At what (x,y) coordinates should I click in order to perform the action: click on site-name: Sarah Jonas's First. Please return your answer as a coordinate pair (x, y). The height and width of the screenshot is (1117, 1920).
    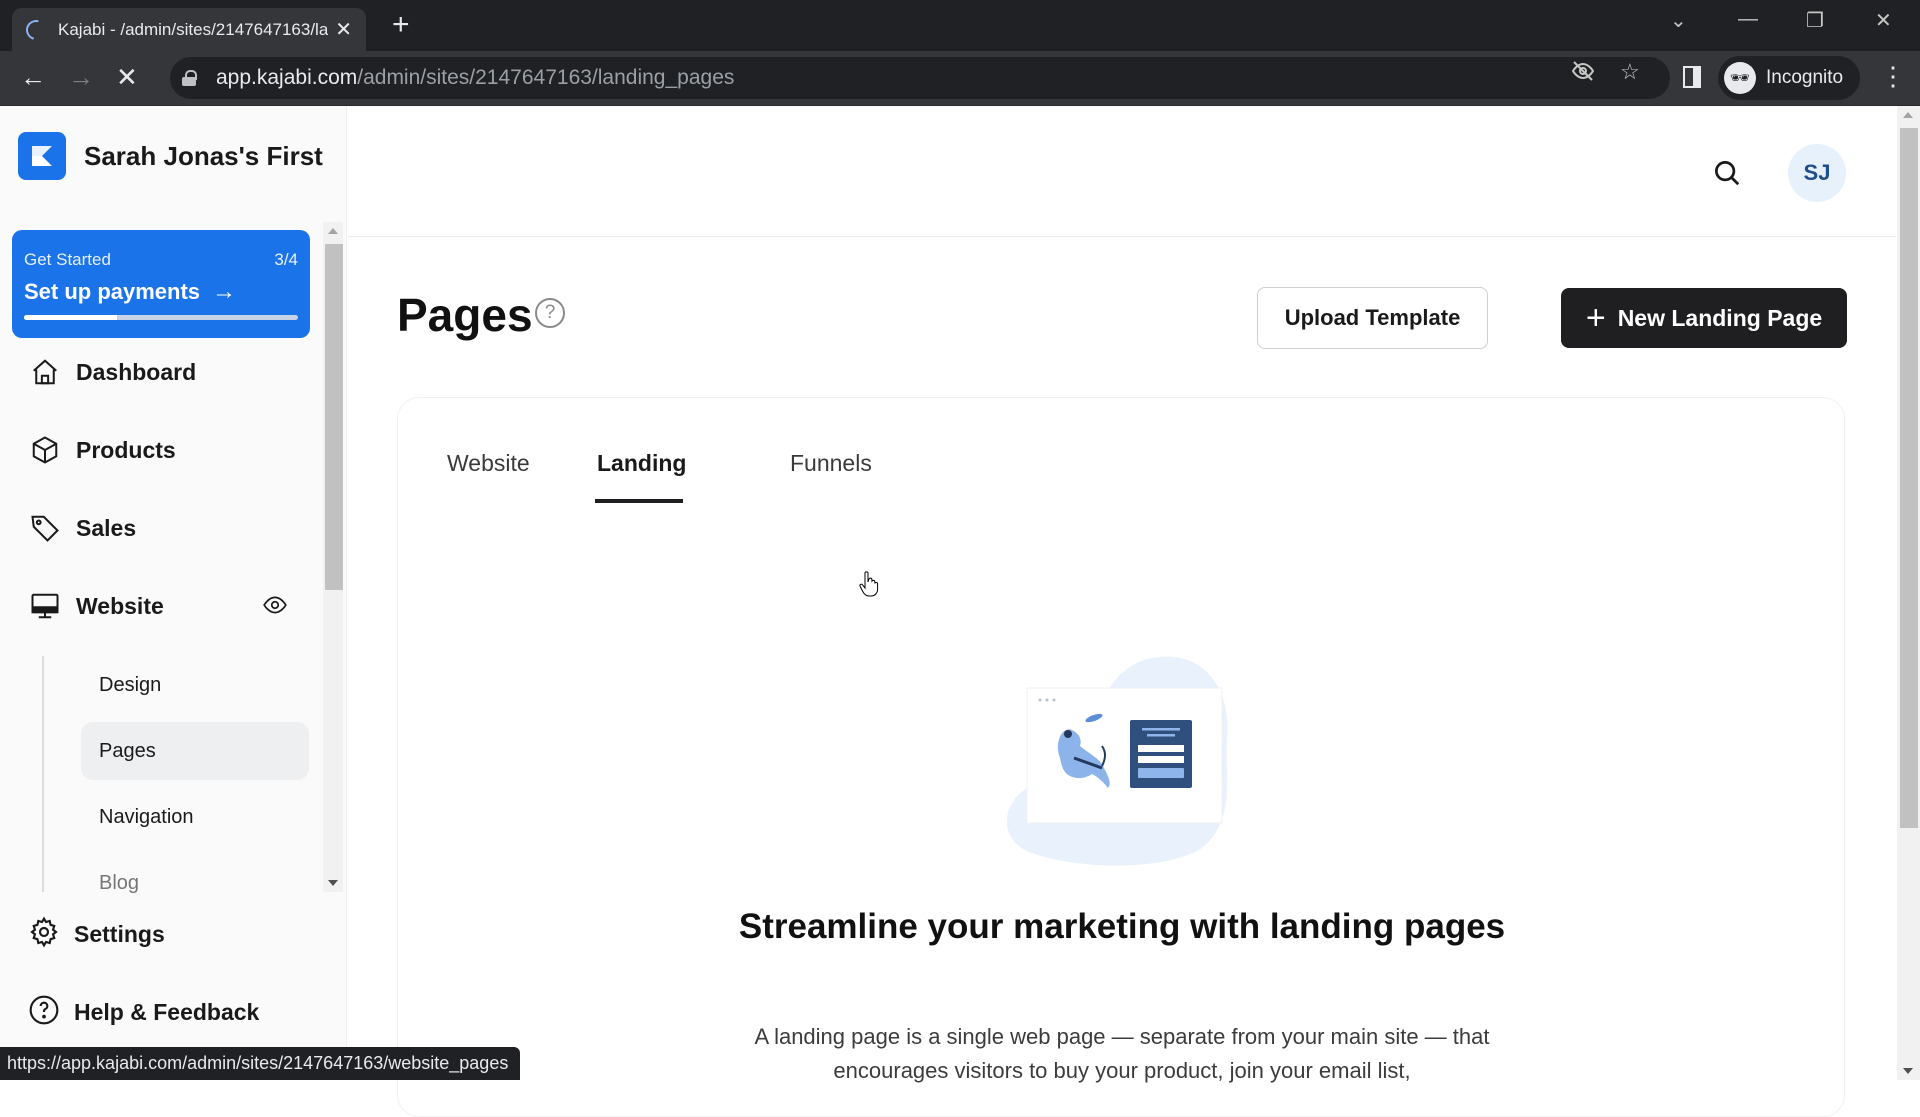
    Looking at the image, I should click on (203, 156).